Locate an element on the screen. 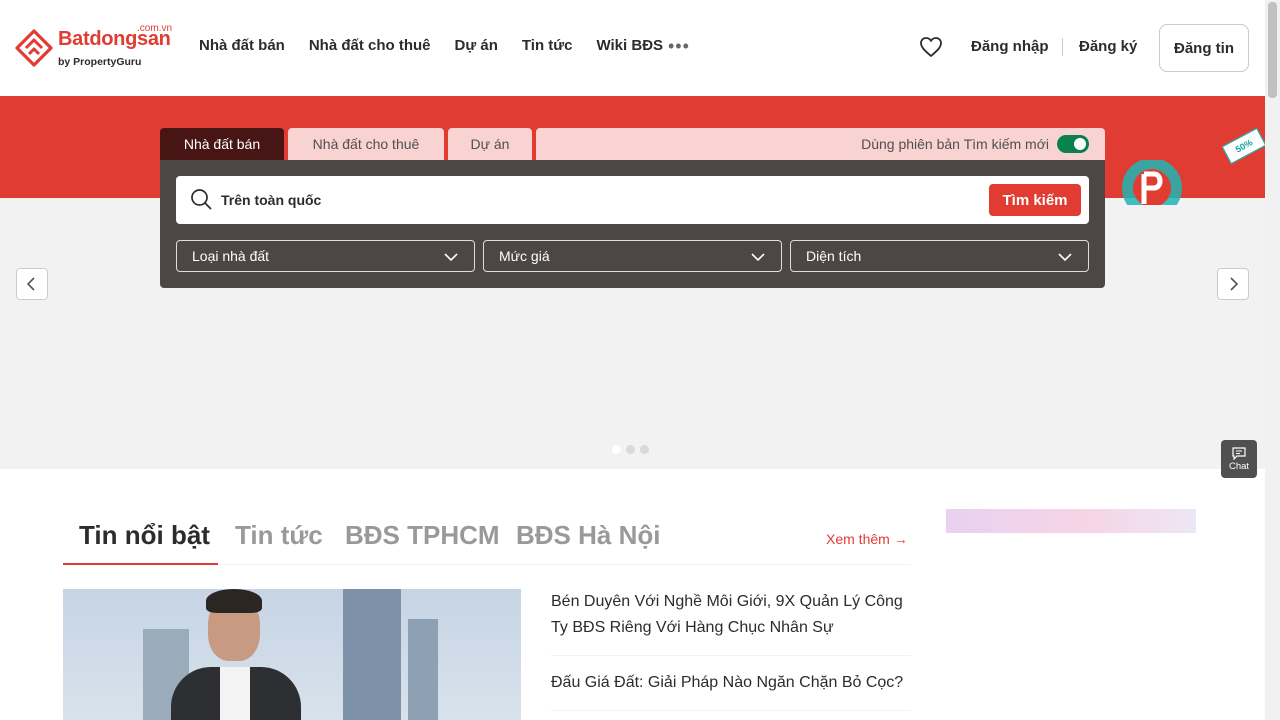  logo-tld: .com.vn is located at coordinates (155, 28).